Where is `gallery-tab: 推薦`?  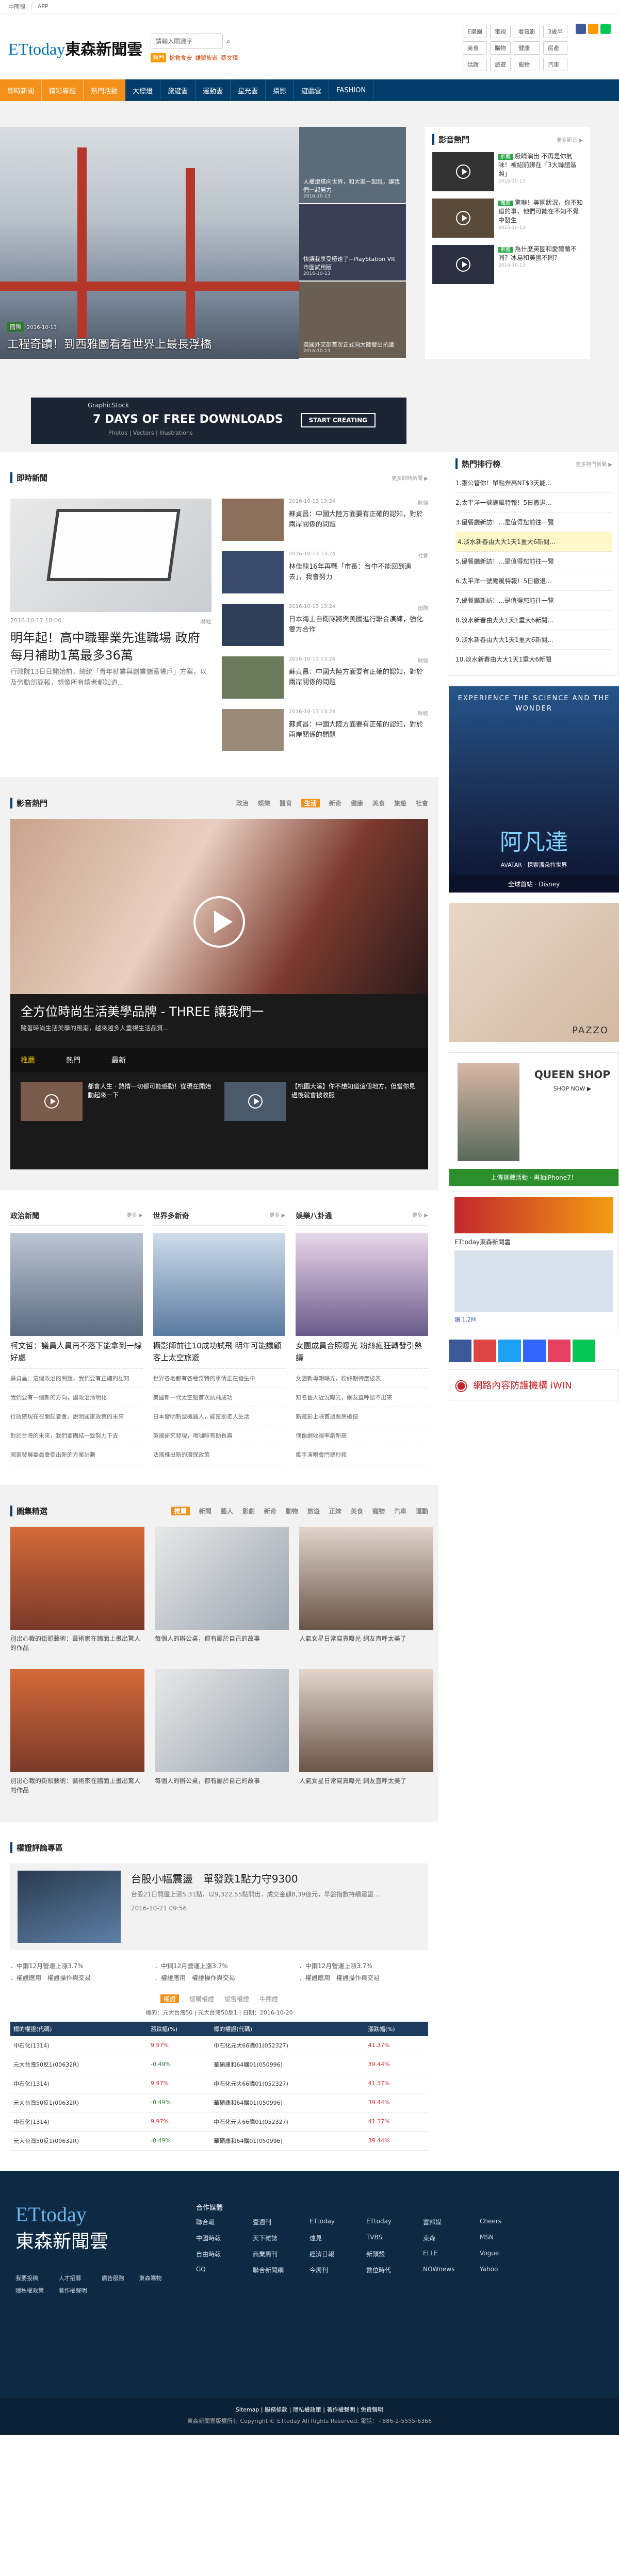 gallery-tab: 推薦 is located at coordinates (181, 1511).